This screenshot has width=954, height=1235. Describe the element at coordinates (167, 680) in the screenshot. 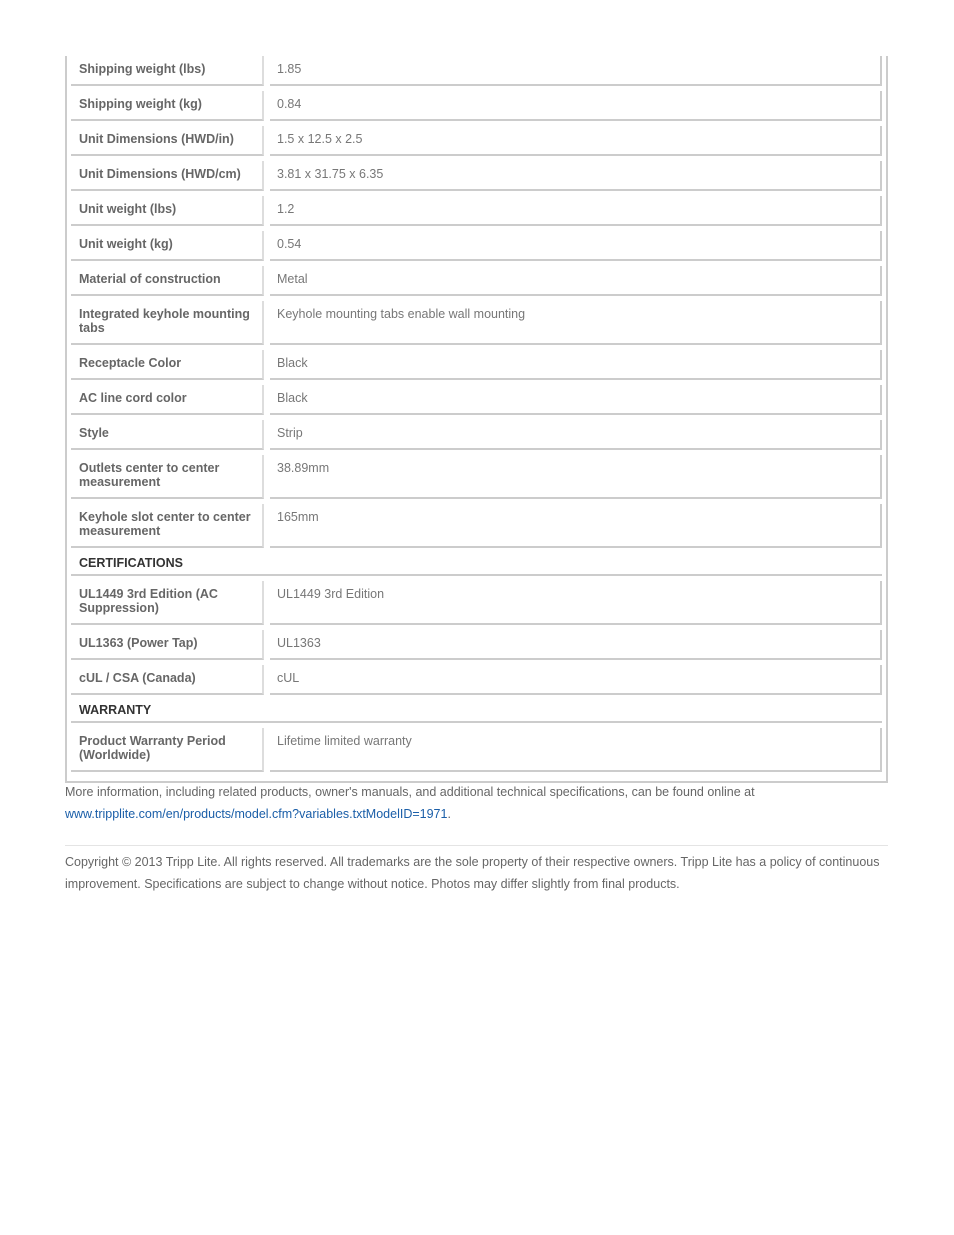

I see `spec-label: cUL / CSA (Canada)` at that location.